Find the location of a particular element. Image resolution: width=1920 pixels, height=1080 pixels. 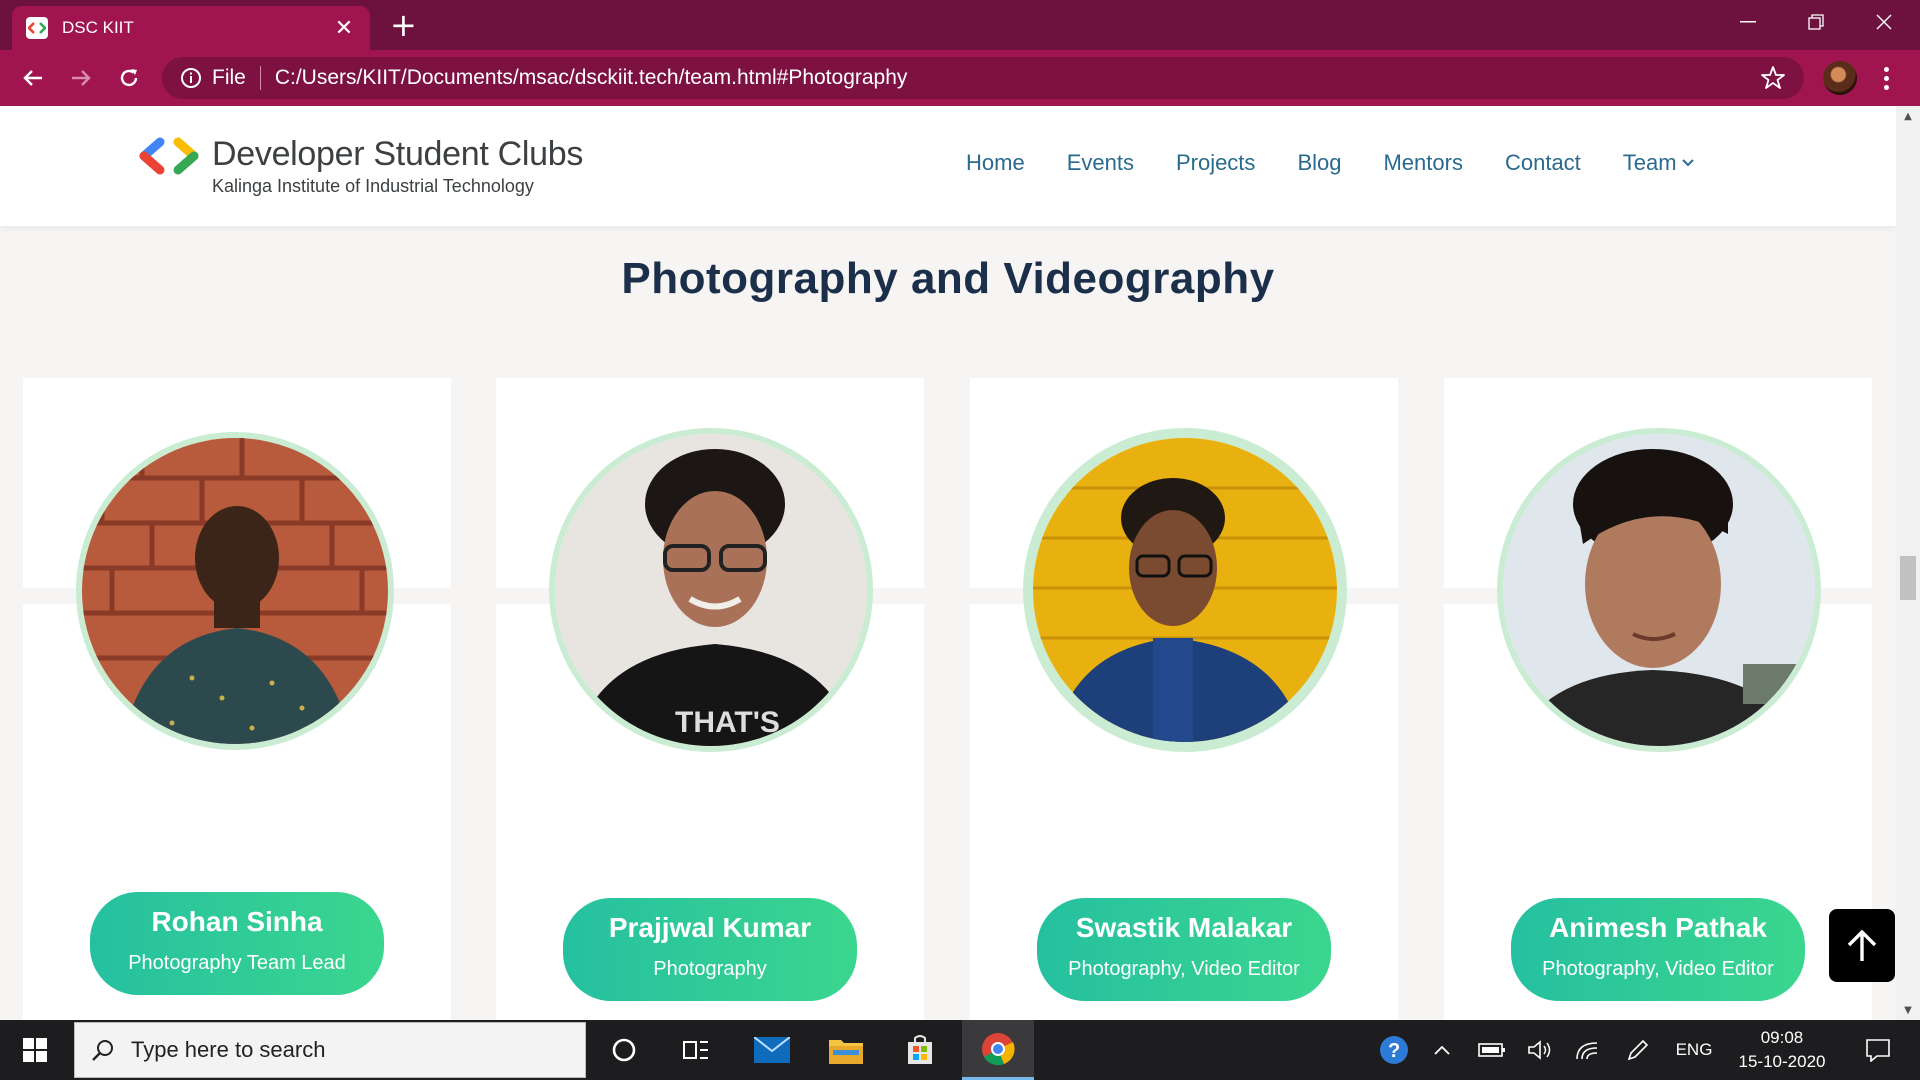

taskbar-search-box: Type here to search is located at coordinates (330, 1050).